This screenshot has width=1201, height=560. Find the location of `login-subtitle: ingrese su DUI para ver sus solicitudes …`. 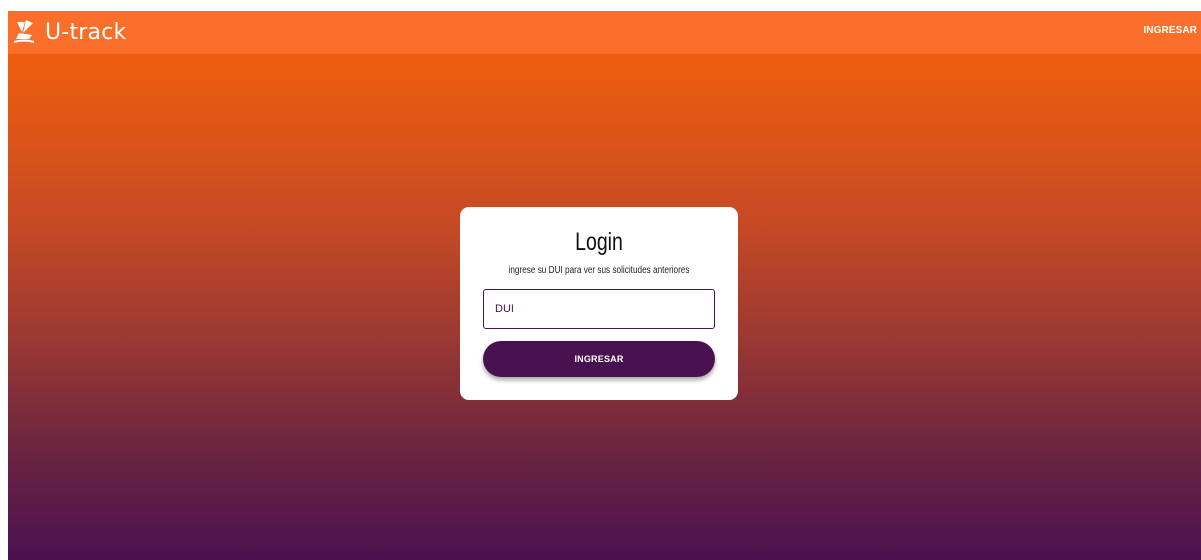

login-subtitle: ingrese su DUI para ver sus solicitudes … is located at coordinates (599, 270).